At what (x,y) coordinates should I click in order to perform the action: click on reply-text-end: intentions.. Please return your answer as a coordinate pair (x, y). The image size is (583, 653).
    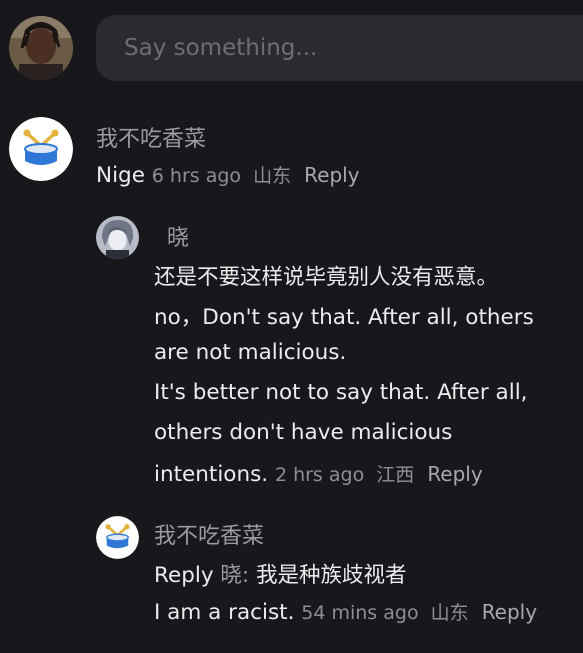
    Looking at the image, I should click on (211, 474).